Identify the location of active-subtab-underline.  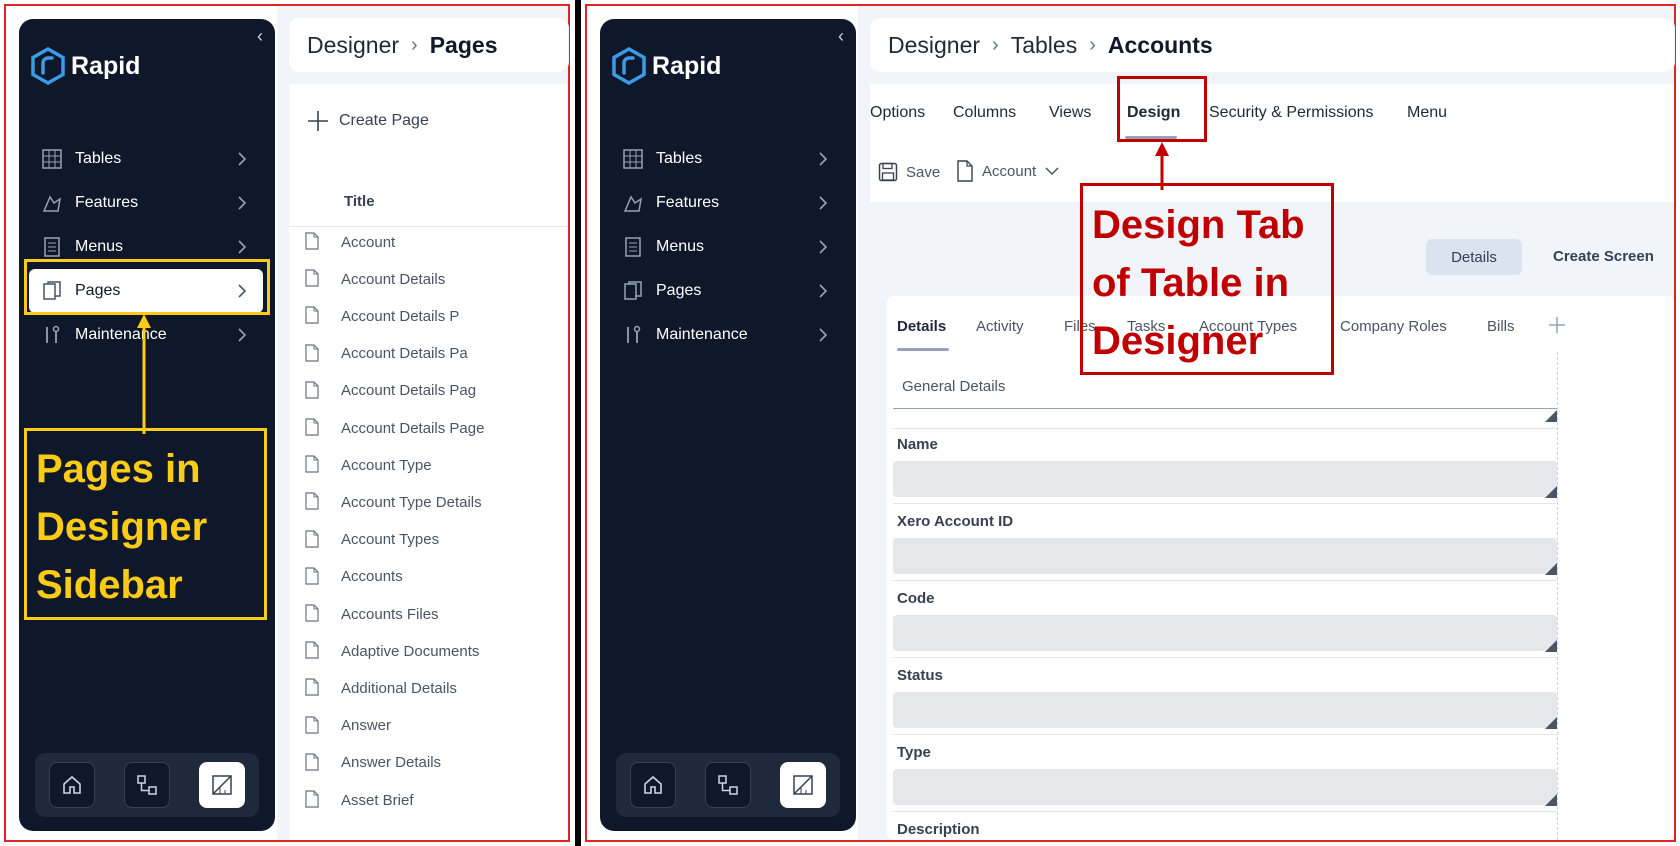
(923, 349).